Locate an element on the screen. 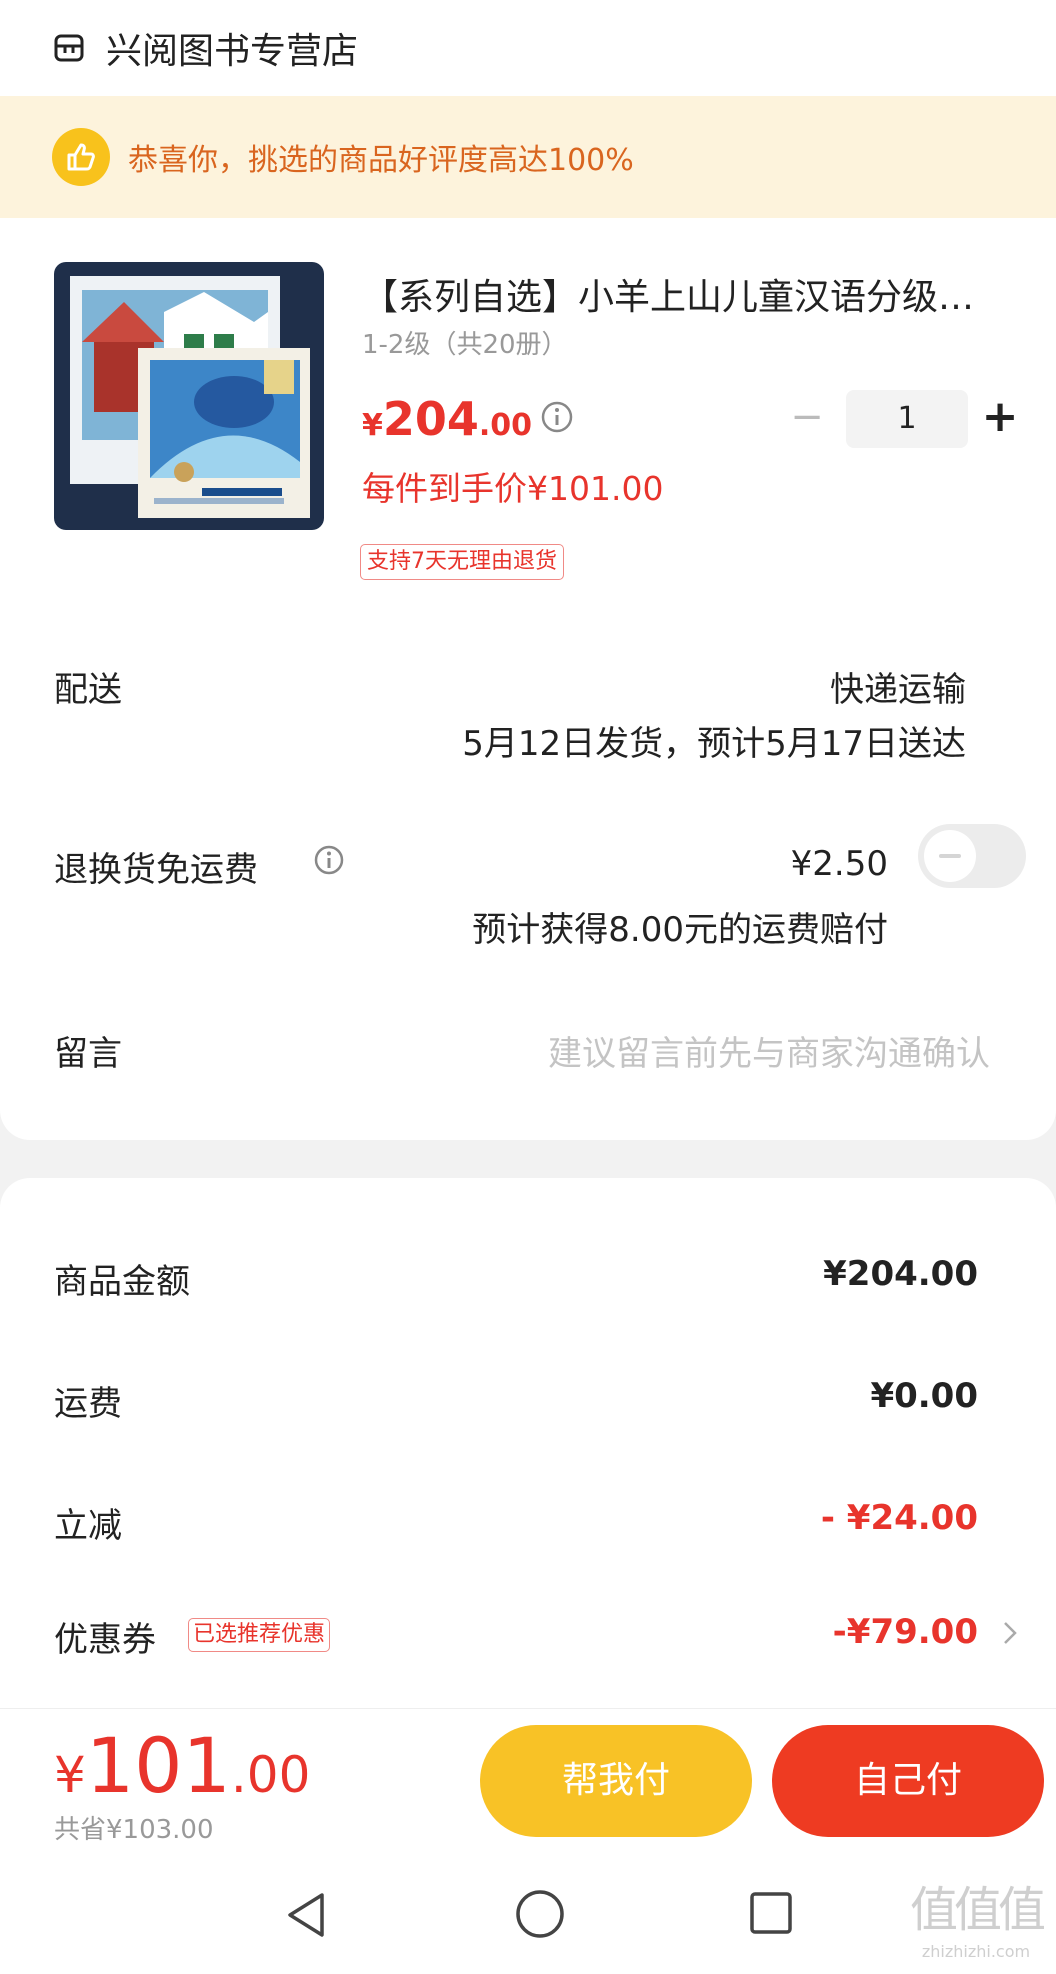 The height and width of the screenshot is (1974, 1056). return-policy-tag: 支持7天无理由退货 is located at coordinates (462, 562).